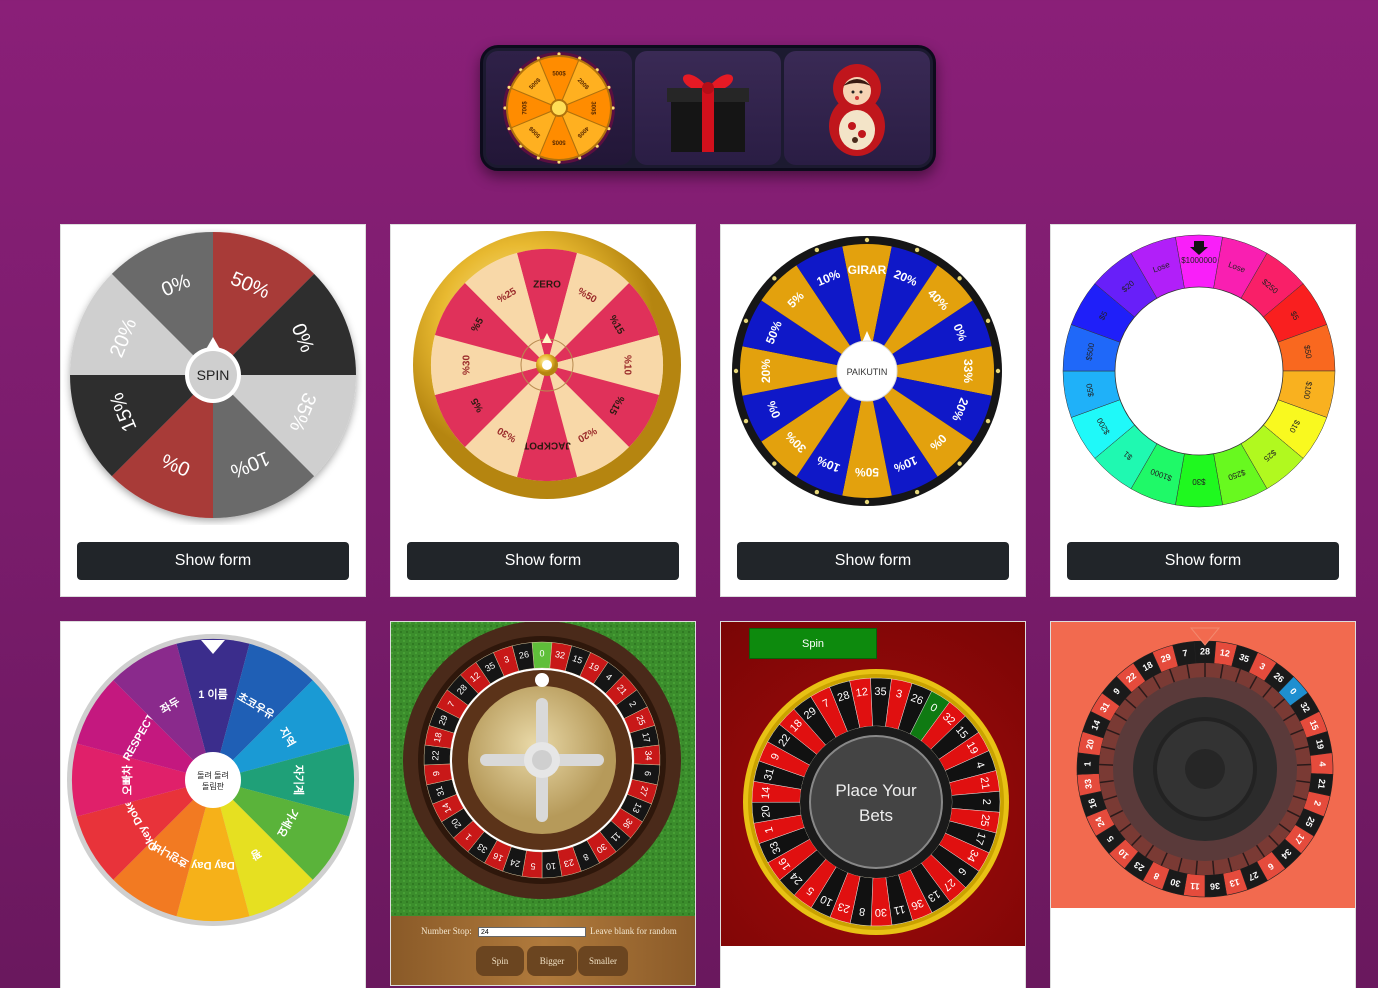  I want to click on tab-wheel-seg-label-6: 700$, so click(526, 108).